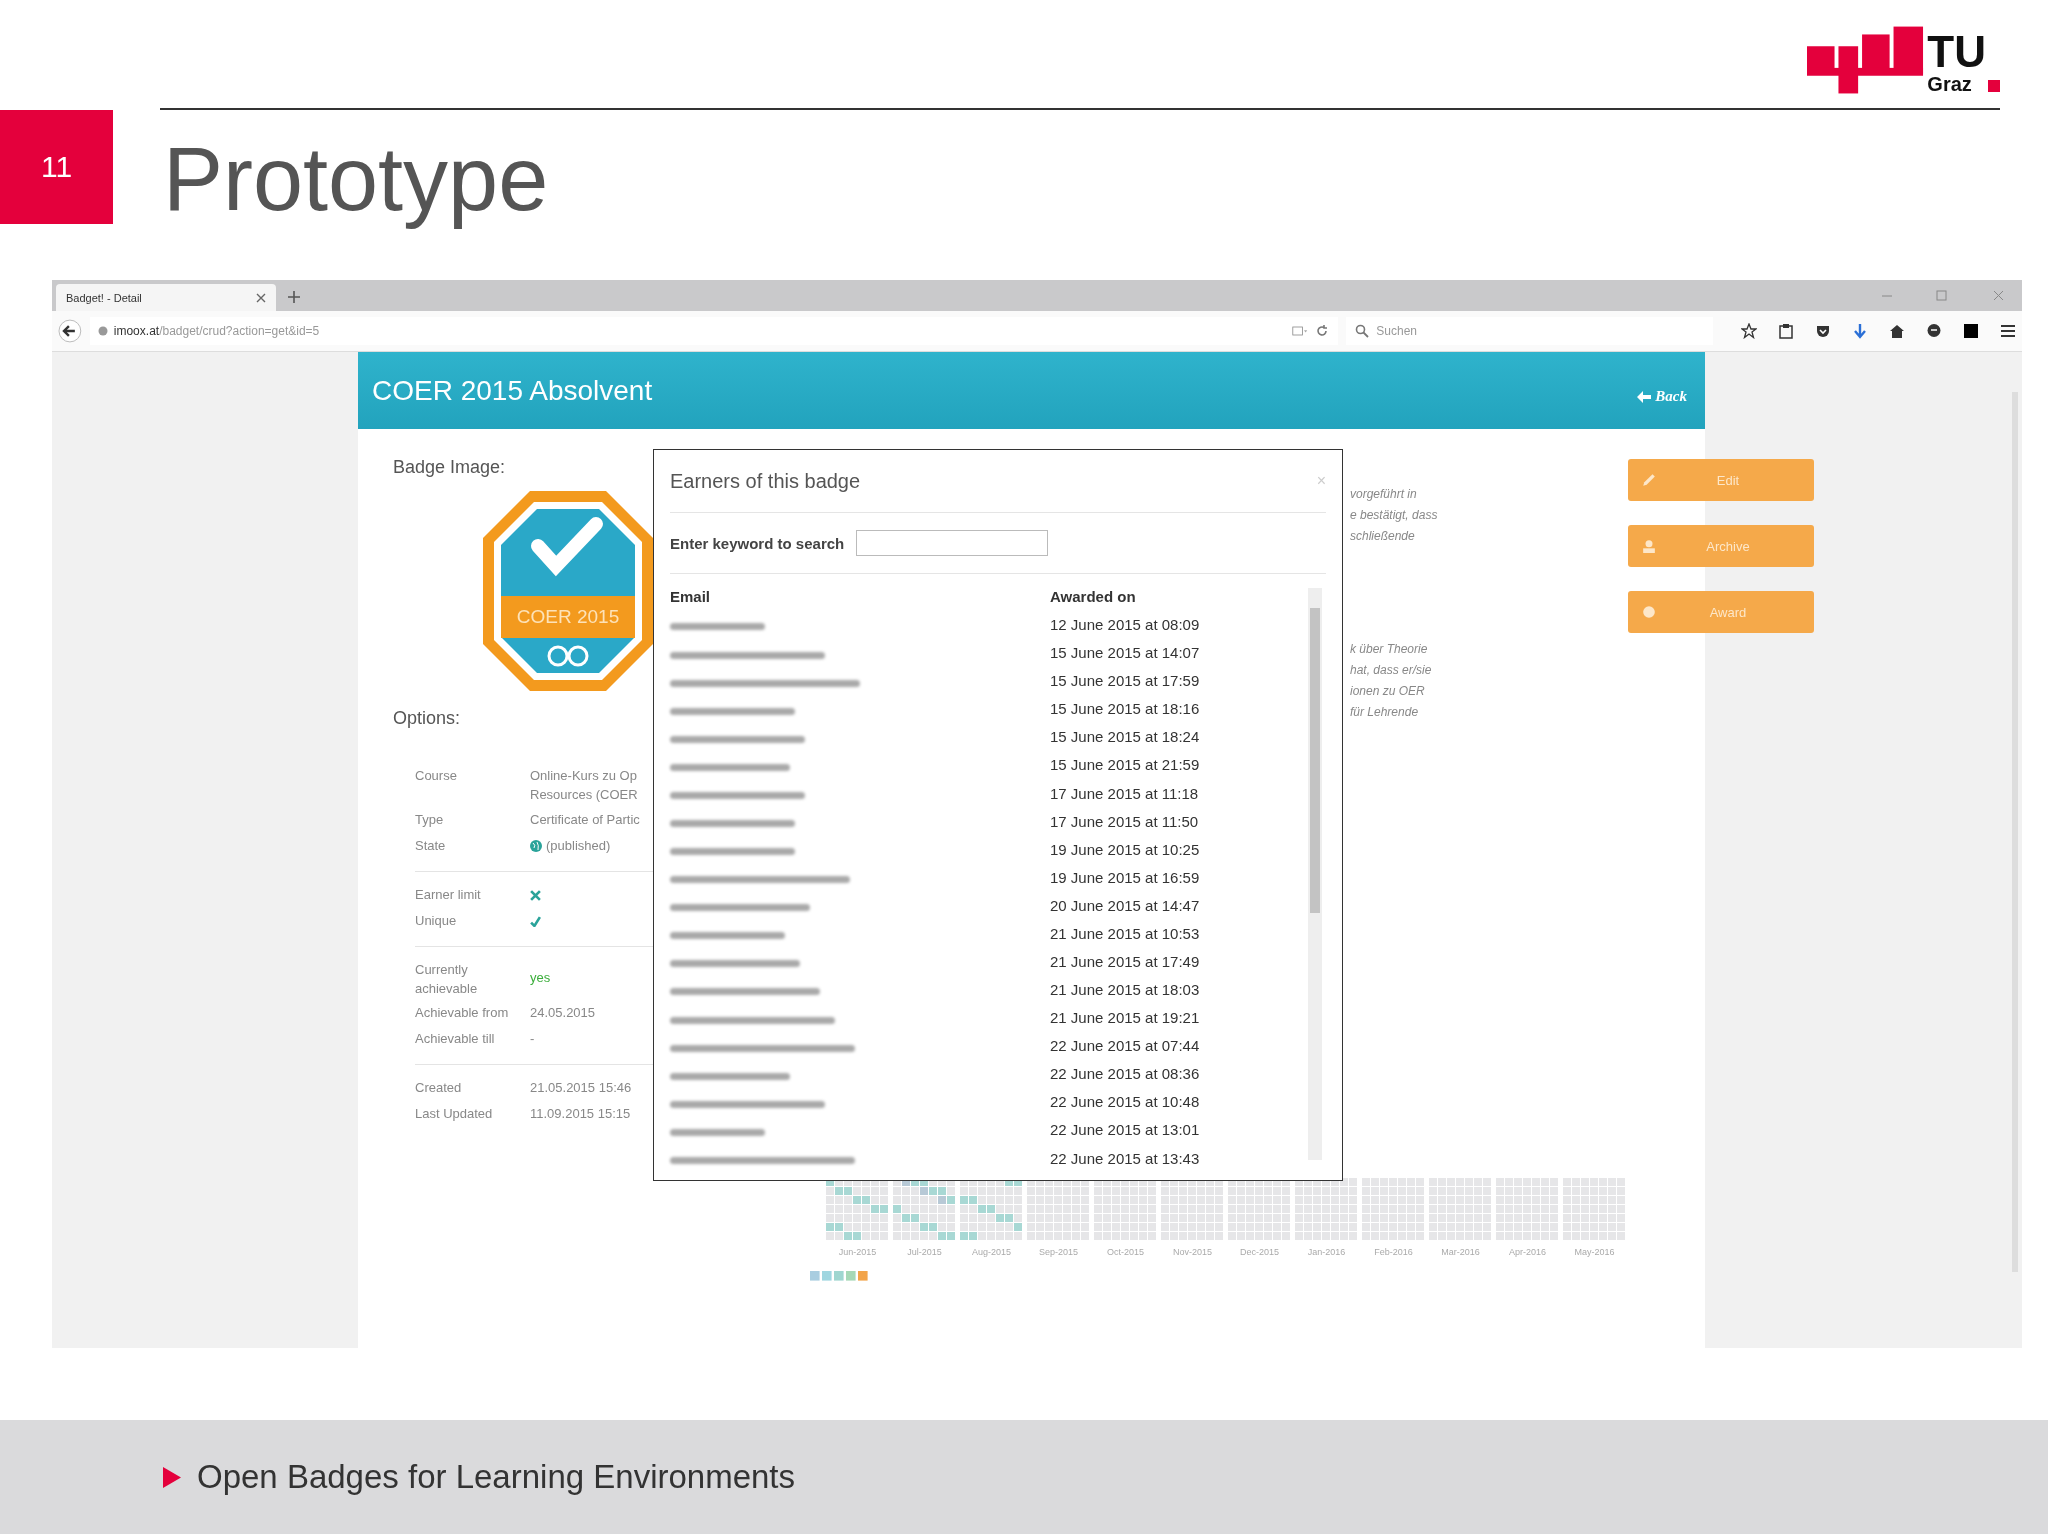  I want to click on table-cell-text: 21 June 2015 at 17:49, so click(1125, 962).